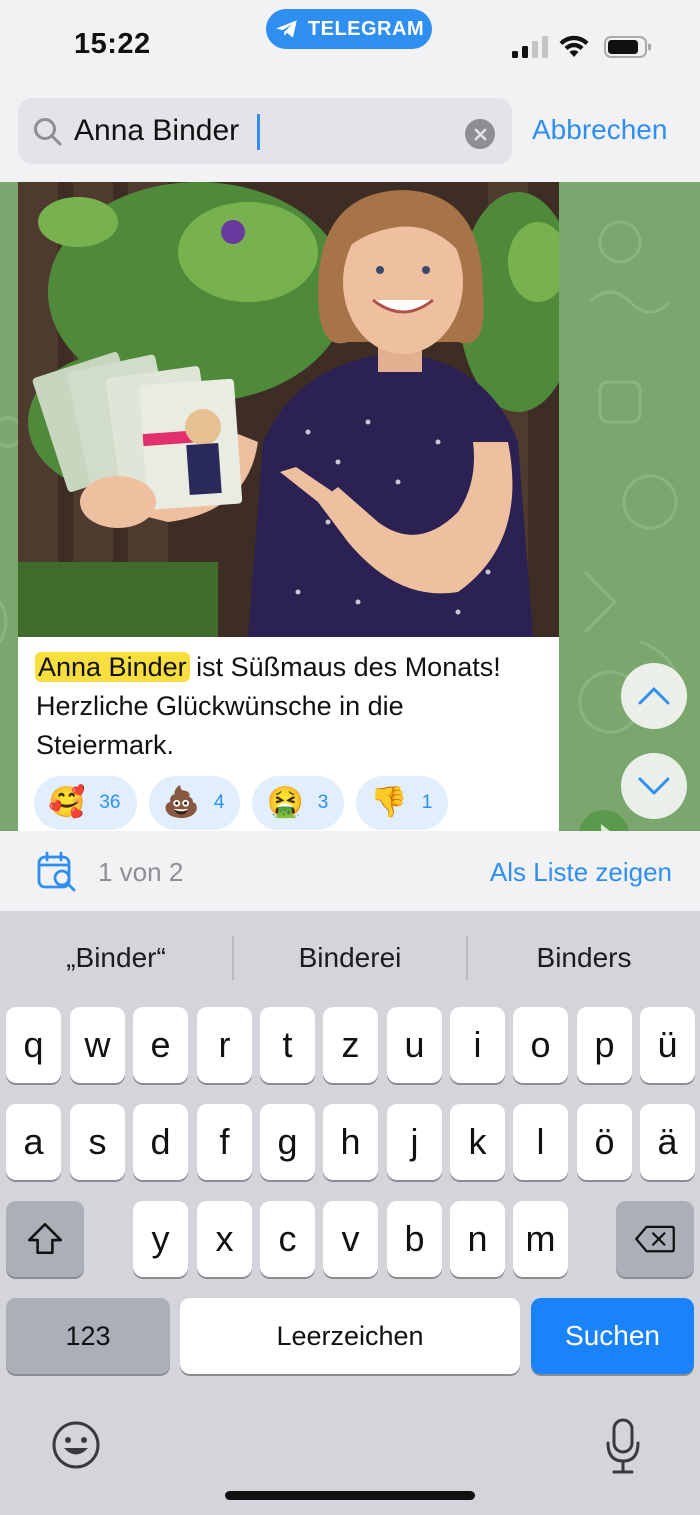 The width and height of the screenshot is (700, 1515). I want to click on poo-icon: 💩, so click(181, 802).